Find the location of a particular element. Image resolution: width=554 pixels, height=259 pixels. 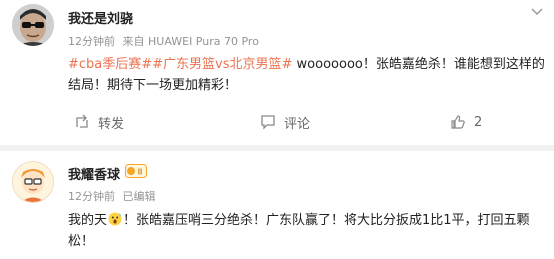

topic-link-match: #广东男篮vs北京男篮# is located at coordinates (222, 64).